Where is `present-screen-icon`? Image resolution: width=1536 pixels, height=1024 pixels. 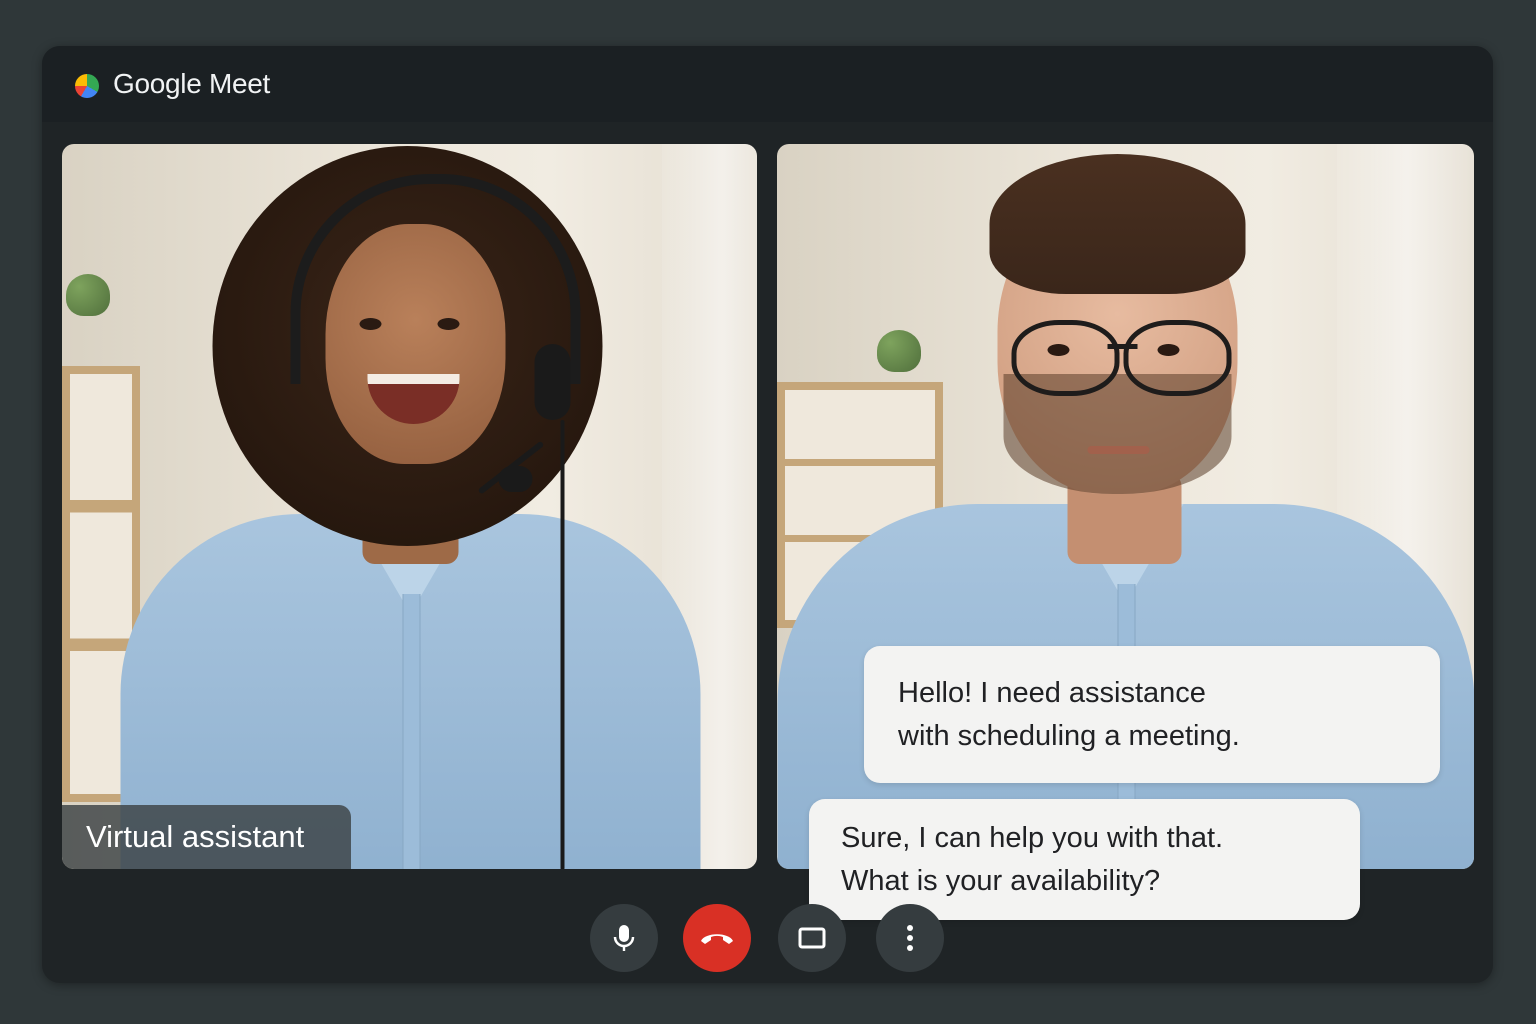
present-screen-icon is located at coordinates (812, 938).